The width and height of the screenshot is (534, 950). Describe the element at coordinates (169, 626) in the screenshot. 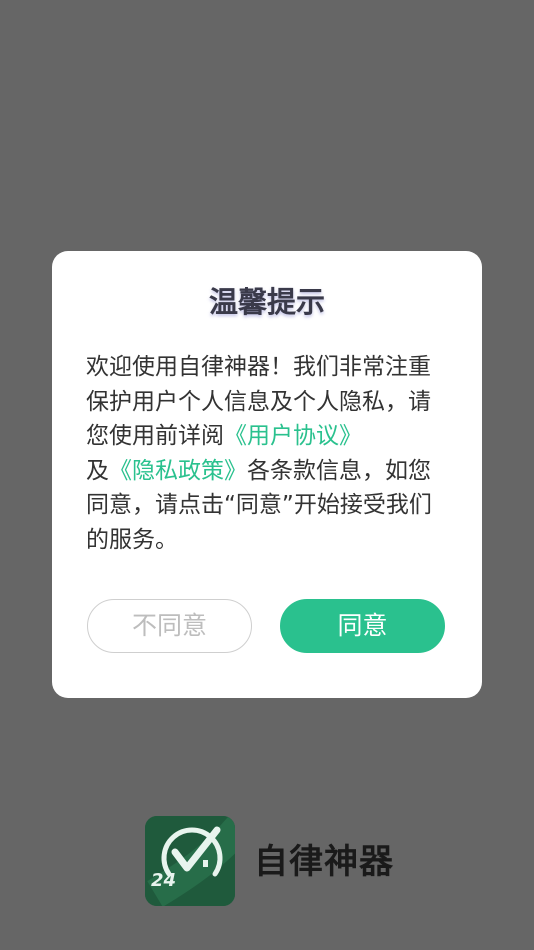

I see `disagree-button: 不同意` at that location.